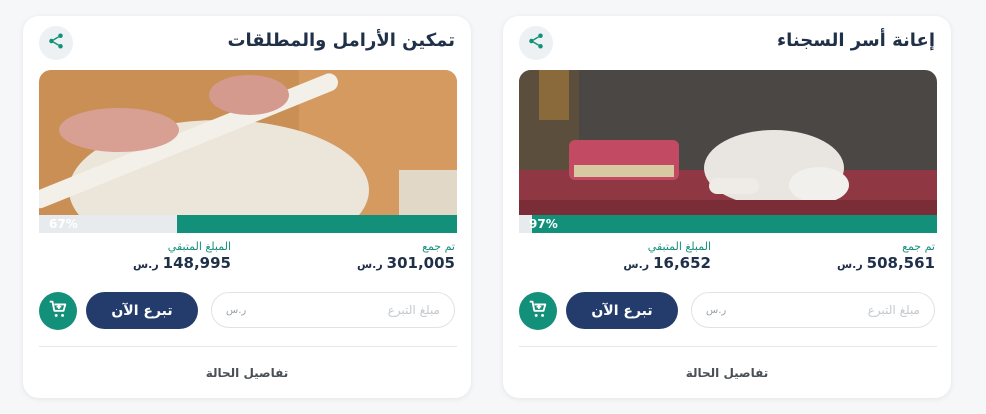 This screenshot has height=414, width=986. Describe the element at coordinates (341, 40) in the screenshot. I see `card-title: تمكين الأرامل والمطلقات` at that location.